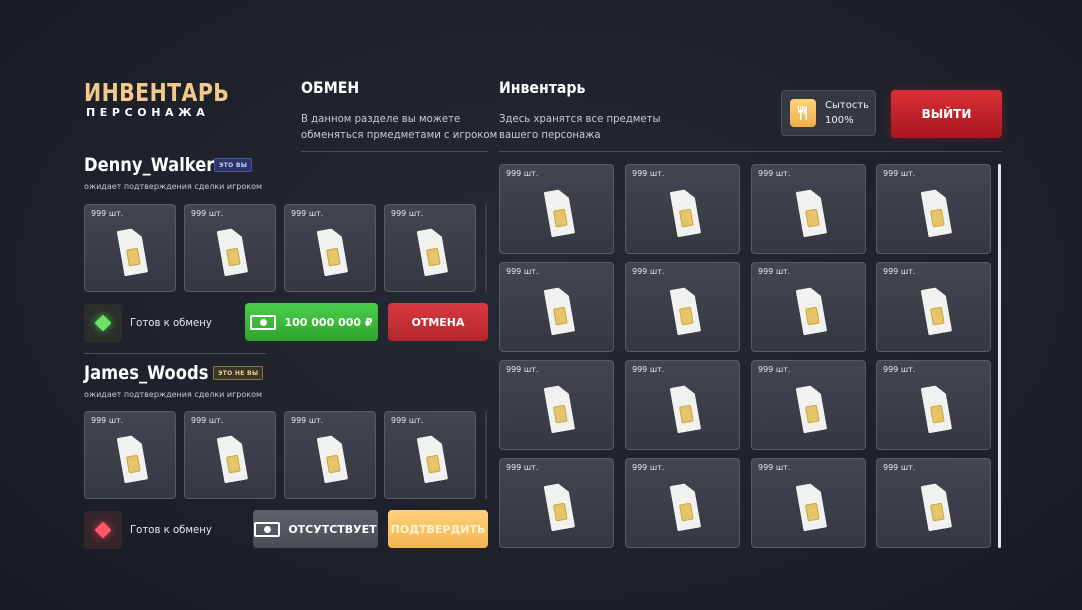 Image resolution: width=1082 pixels, height=610 pixels. What do you see at coordinates (394, 151) in the screenshot?
I see `exchange-divider` at bounding box center [394, 151].